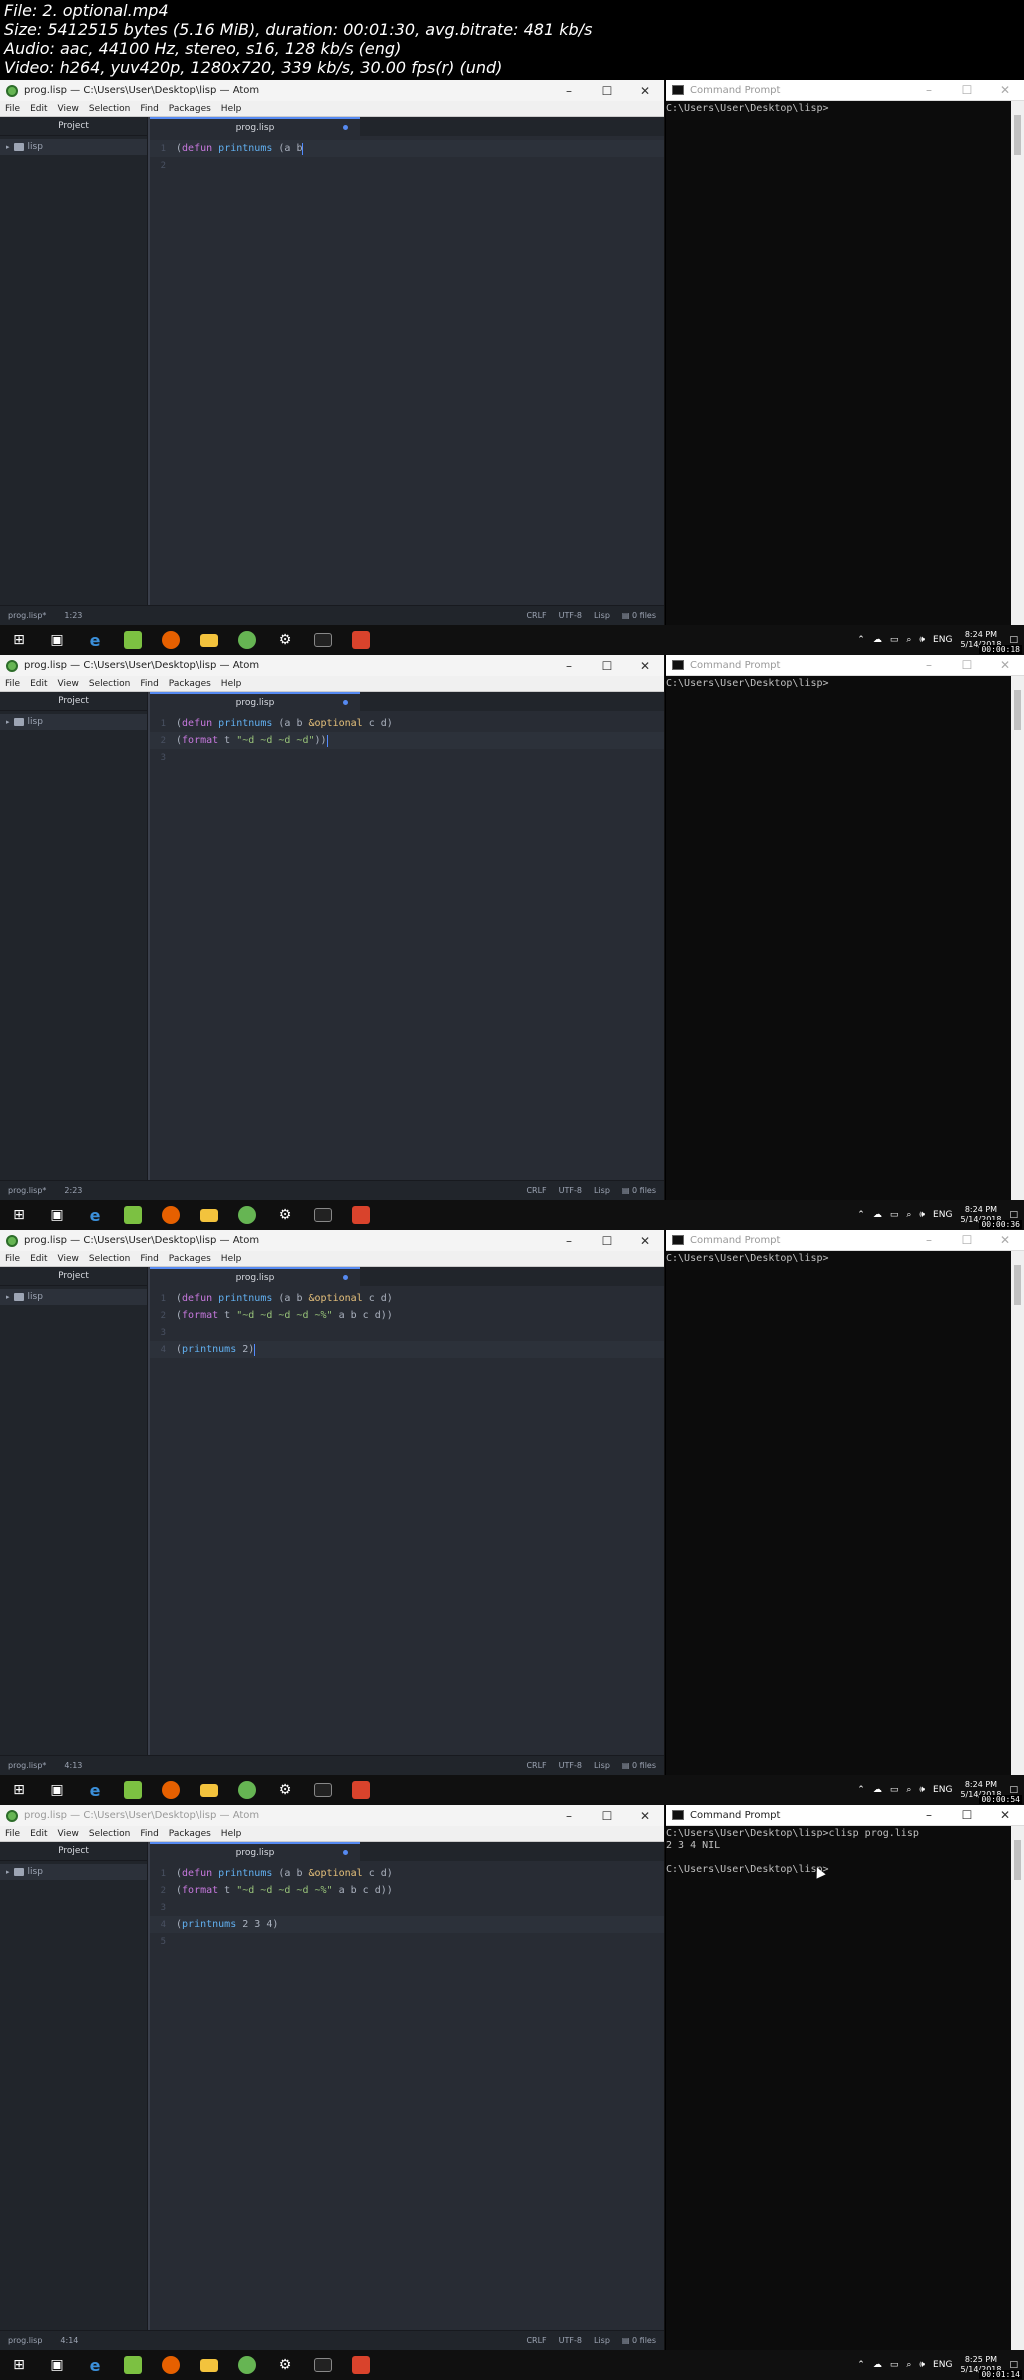 Image resolution: width=1024 pixels, height=2380 pixels. I want to click on notification-icon: □, so click(1013, 1215).